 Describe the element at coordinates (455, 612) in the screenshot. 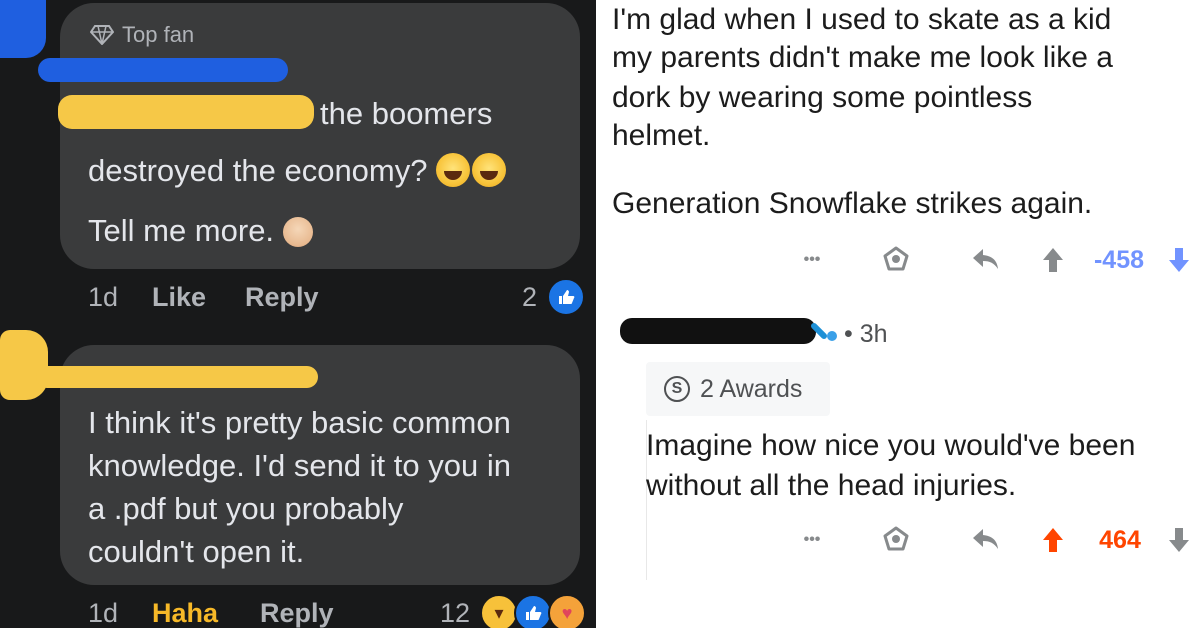

I see `comment-2-reaction-count: 12` at that location.